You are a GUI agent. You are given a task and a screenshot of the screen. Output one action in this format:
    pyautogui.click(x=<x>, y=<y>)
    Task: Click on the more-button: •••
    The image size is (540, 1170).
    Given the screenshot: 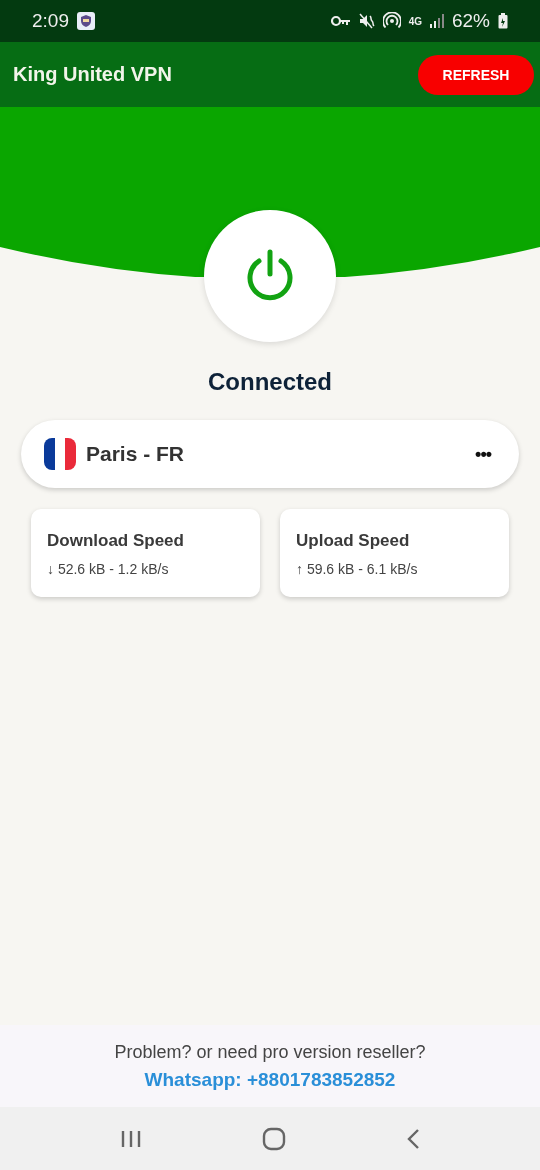 What is the action you would take?
    pyautogui.click(x=483, y=454)
    